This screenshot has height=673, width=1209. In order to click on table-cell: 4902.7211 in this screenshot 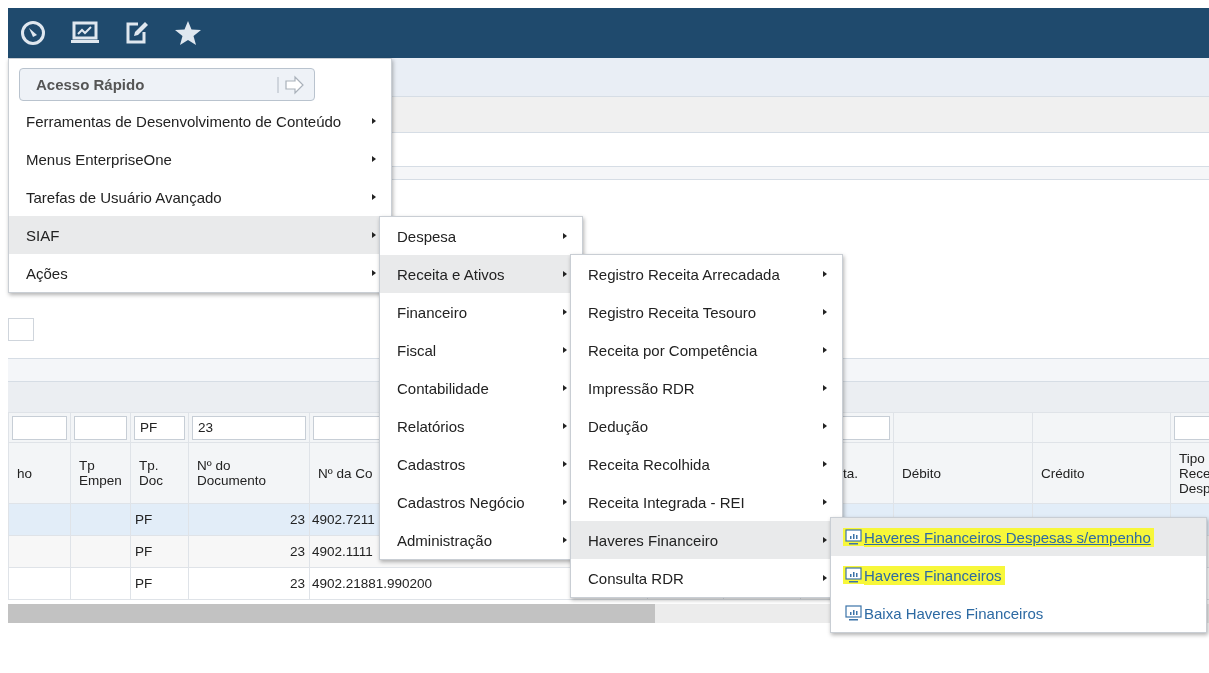, I will do `click(343, 519)`.